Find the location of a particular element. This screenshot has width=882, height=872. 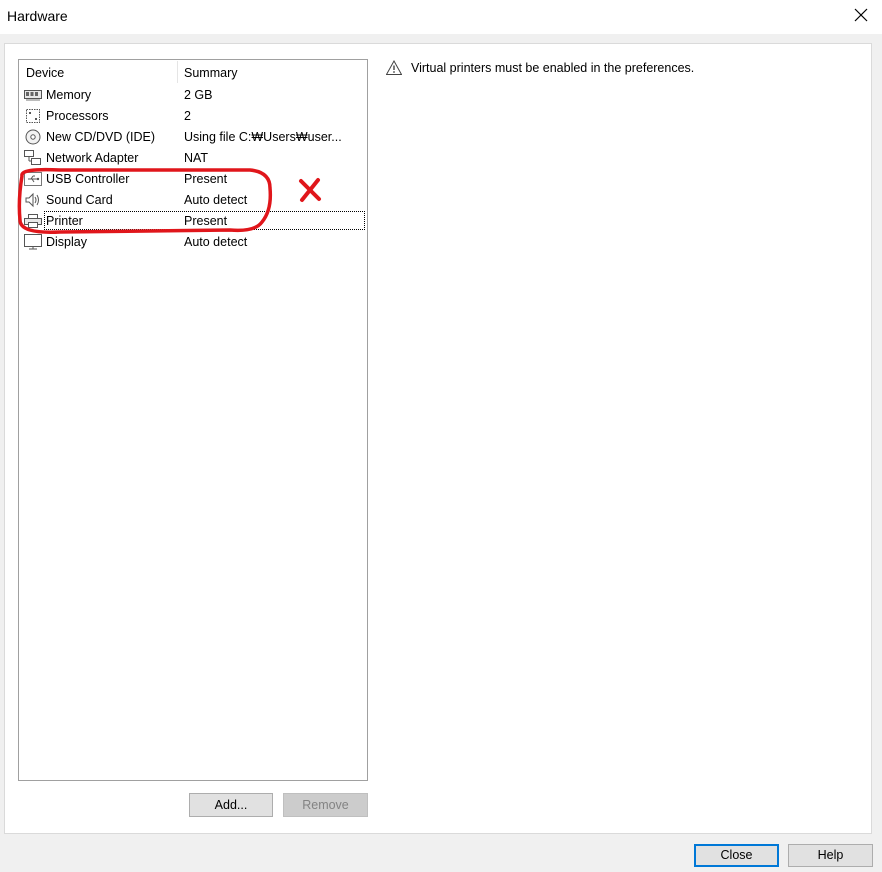

window-close-button is located at coordinates (861, 16).